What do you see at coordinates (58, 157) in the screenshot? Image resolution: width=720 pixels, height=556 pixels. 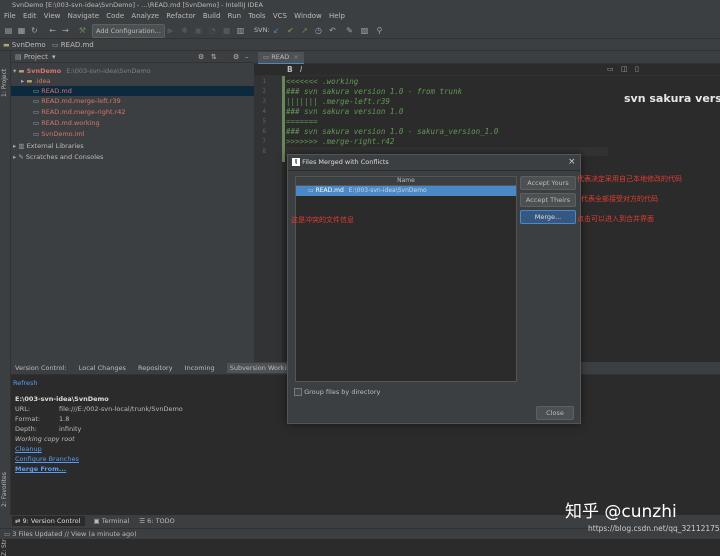 I see `tree-item-scratches: ▸ ✎ Scratches and Consoles` at bounding box center [58, 157].